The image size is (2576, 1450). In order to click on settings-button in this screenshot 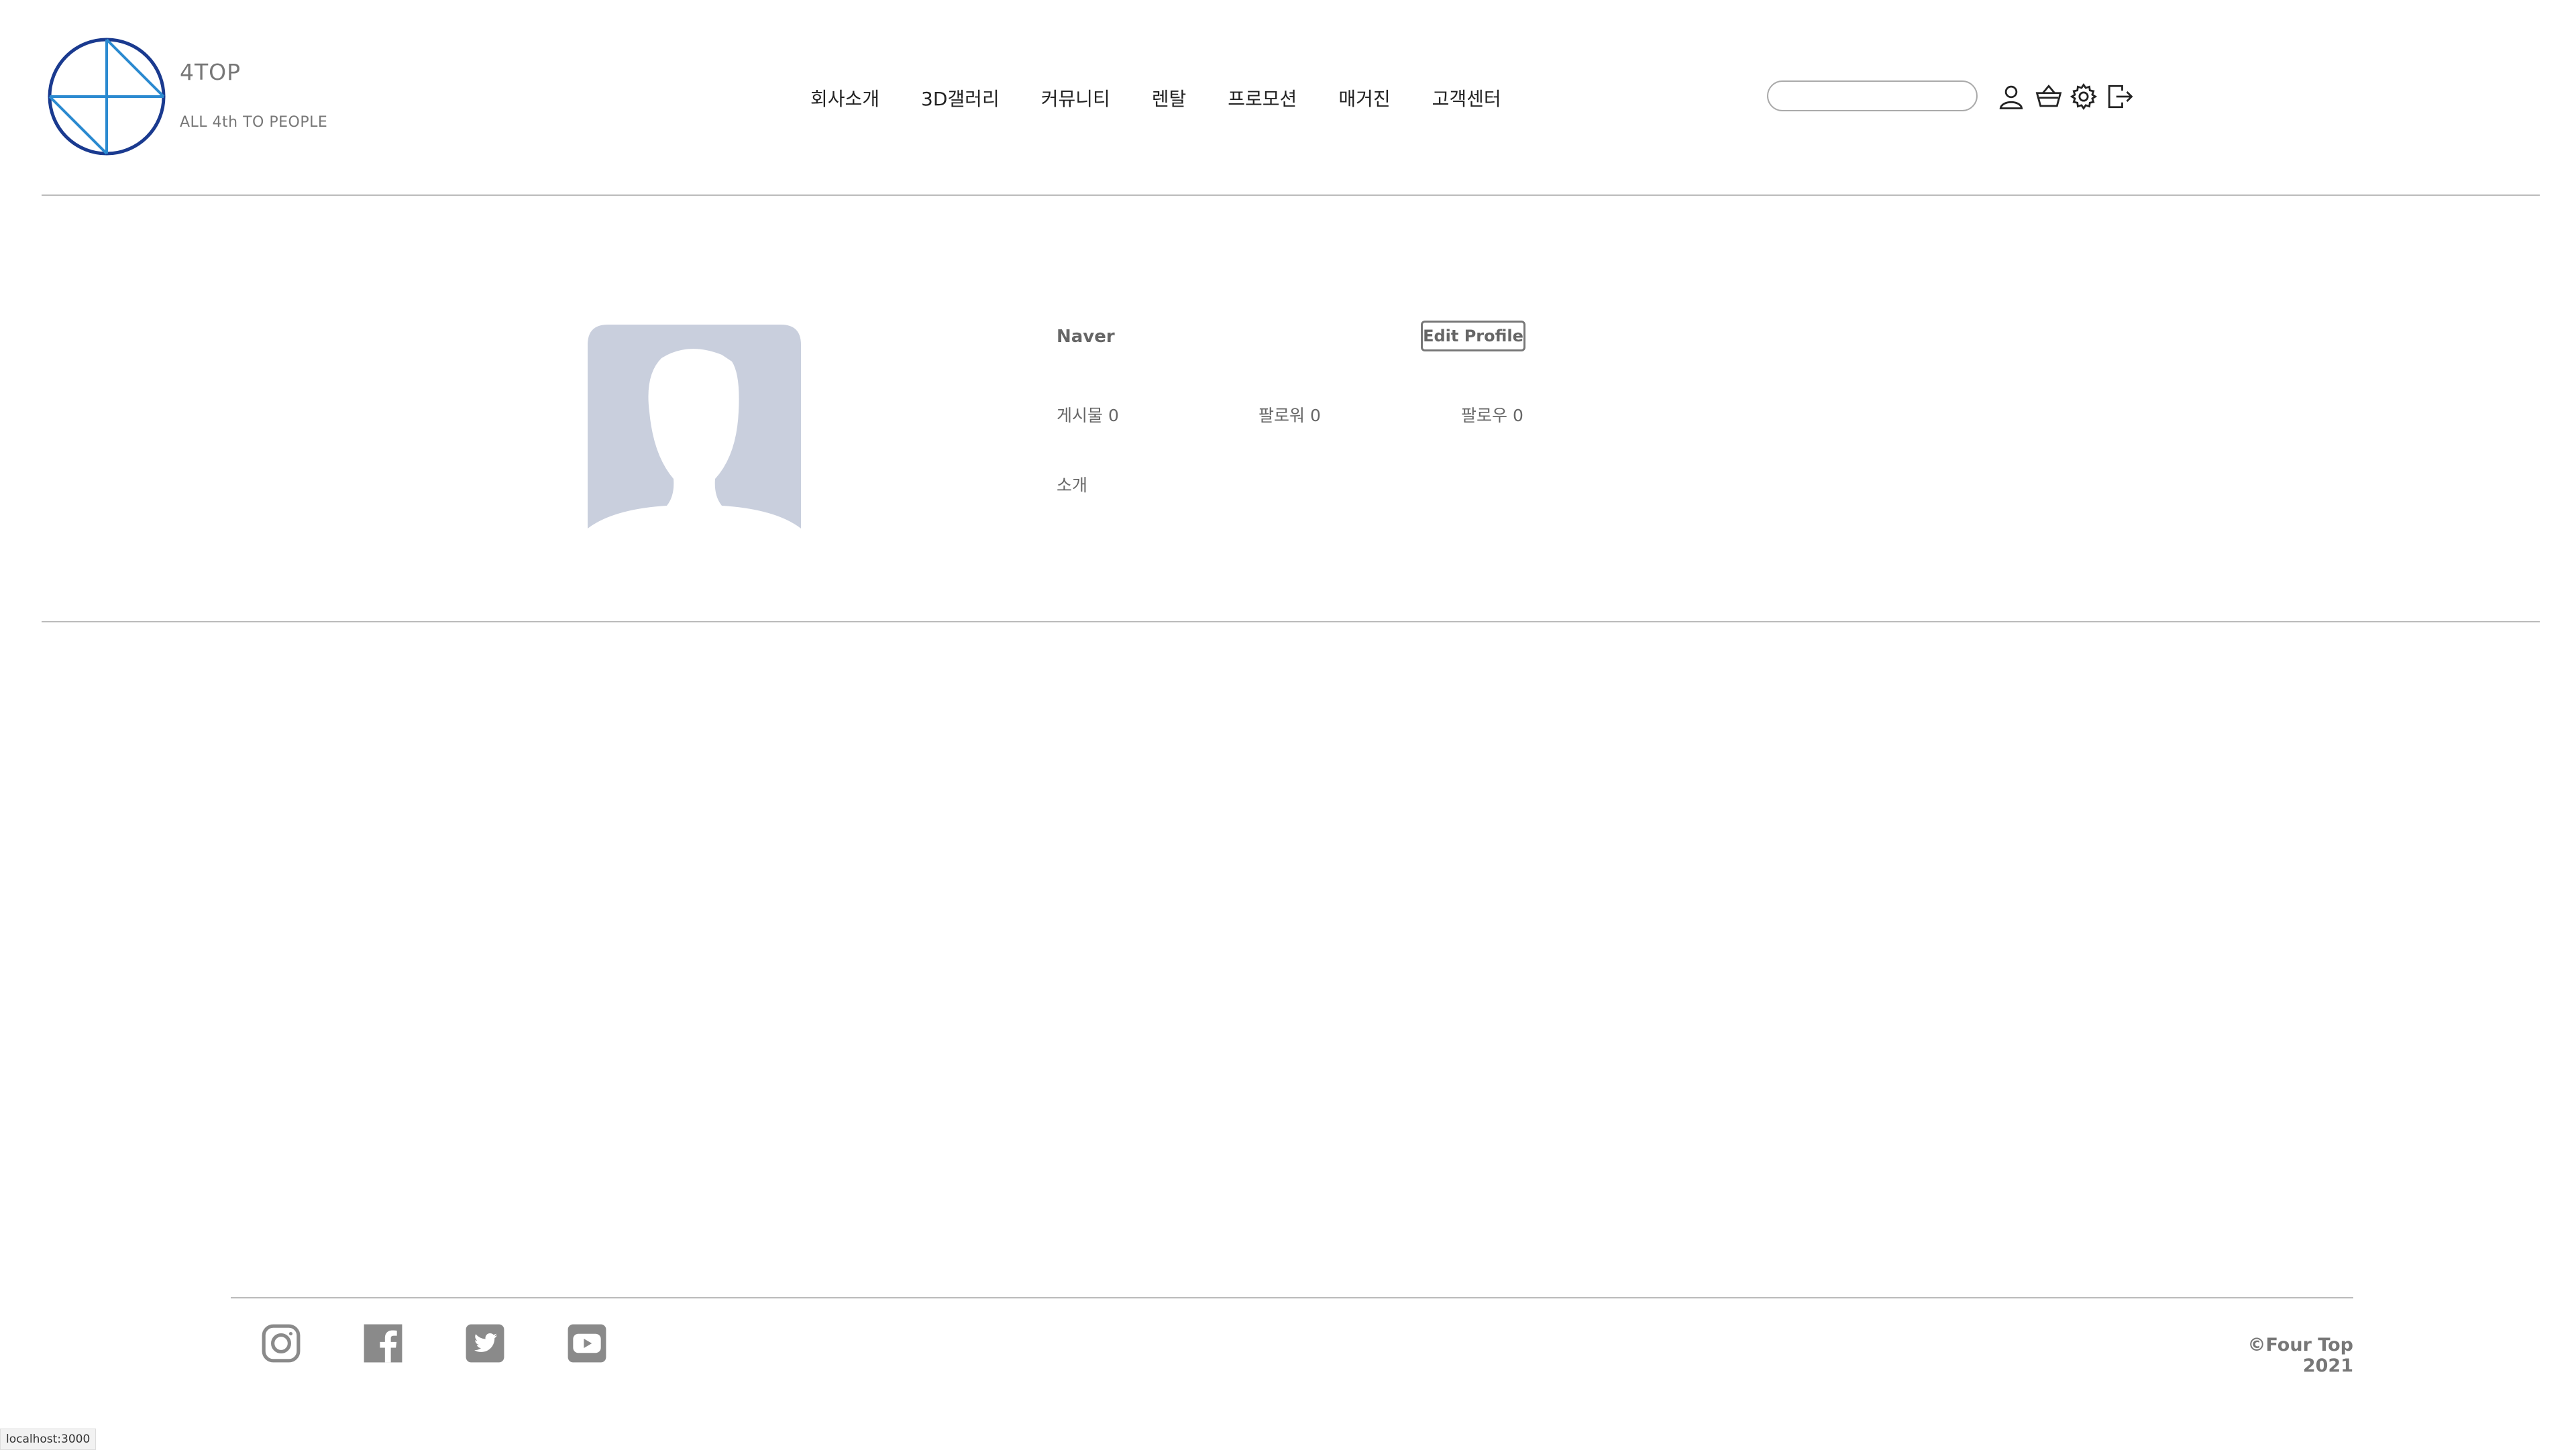, I will do `click(2084, 96)`.